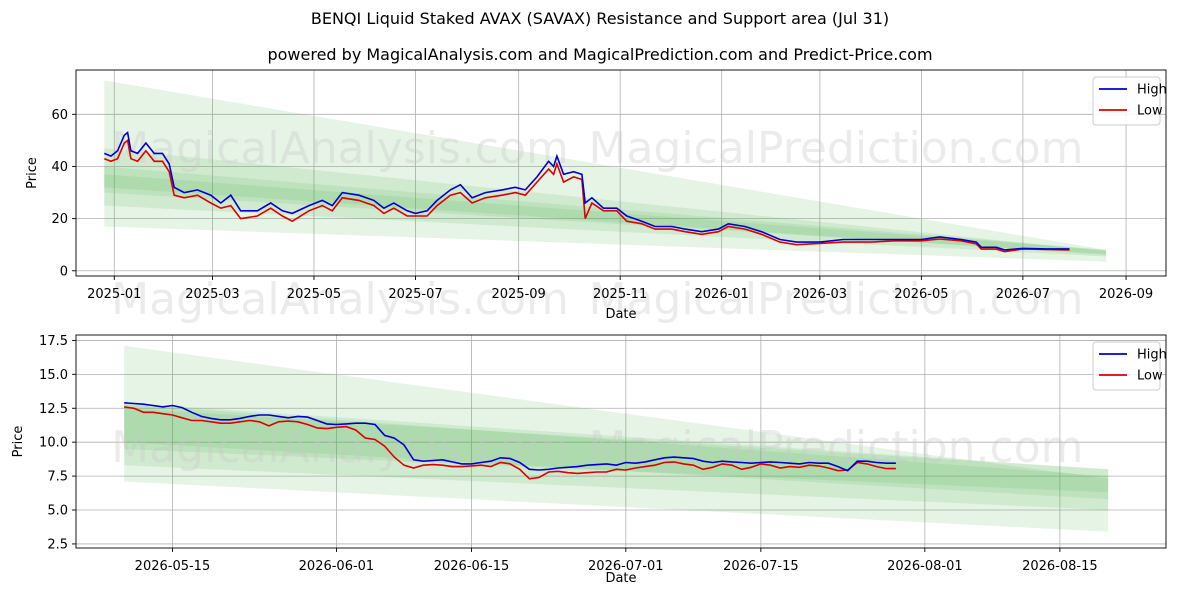  What do you see at coordinates (57, 511) in the screenshot?
I see `y-tick-label: 5.0` at bounding box center [57, 511].